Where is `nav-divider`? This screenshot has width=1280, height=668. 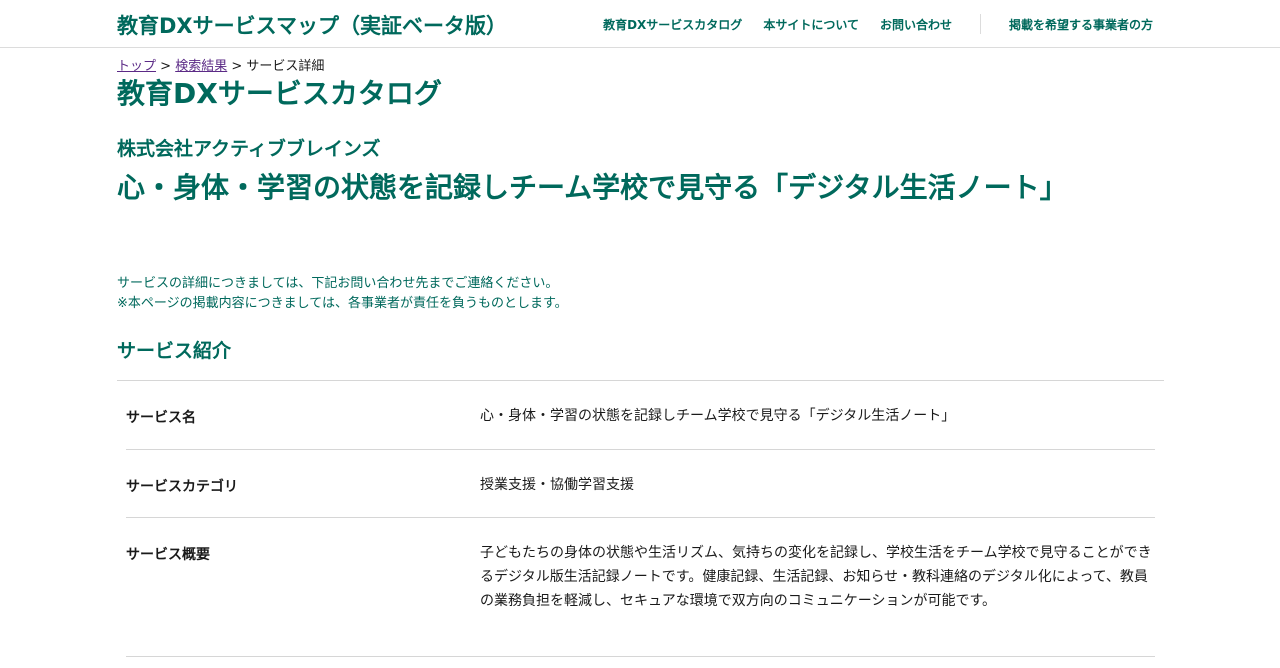 nav-divider is located at coordinates (980, 24).